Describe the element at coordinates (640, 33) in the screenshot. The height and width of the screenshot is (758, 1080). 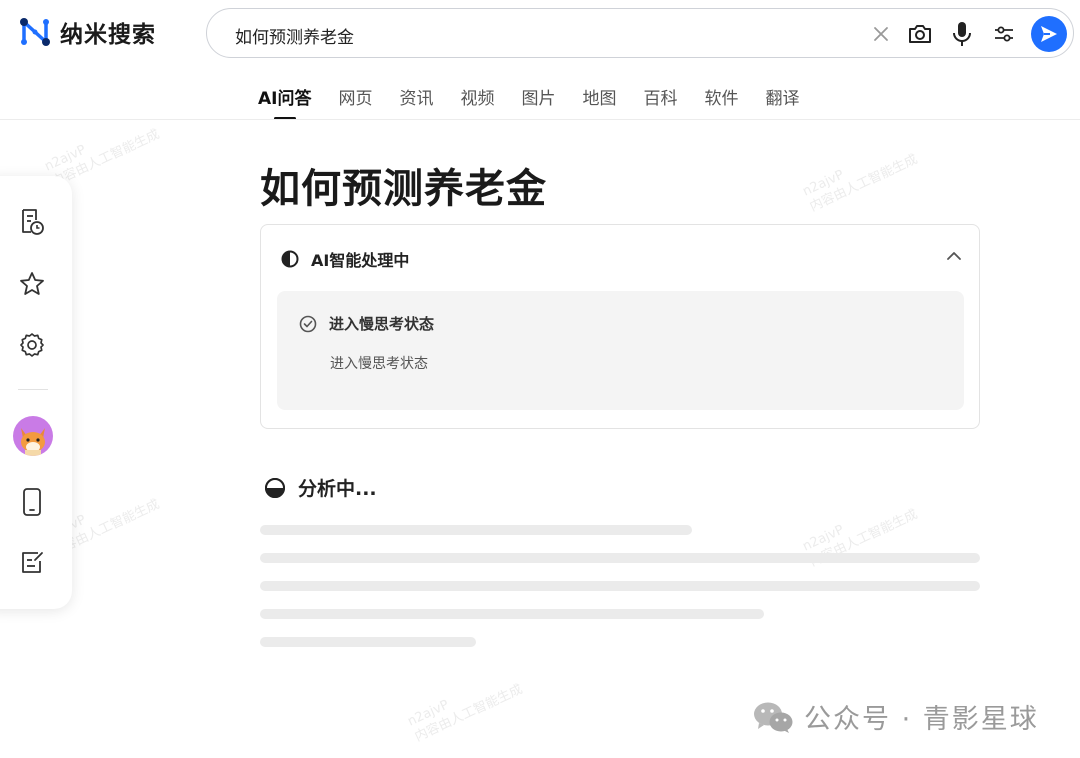
I see `search-box: 如何预测养老金` at that location.